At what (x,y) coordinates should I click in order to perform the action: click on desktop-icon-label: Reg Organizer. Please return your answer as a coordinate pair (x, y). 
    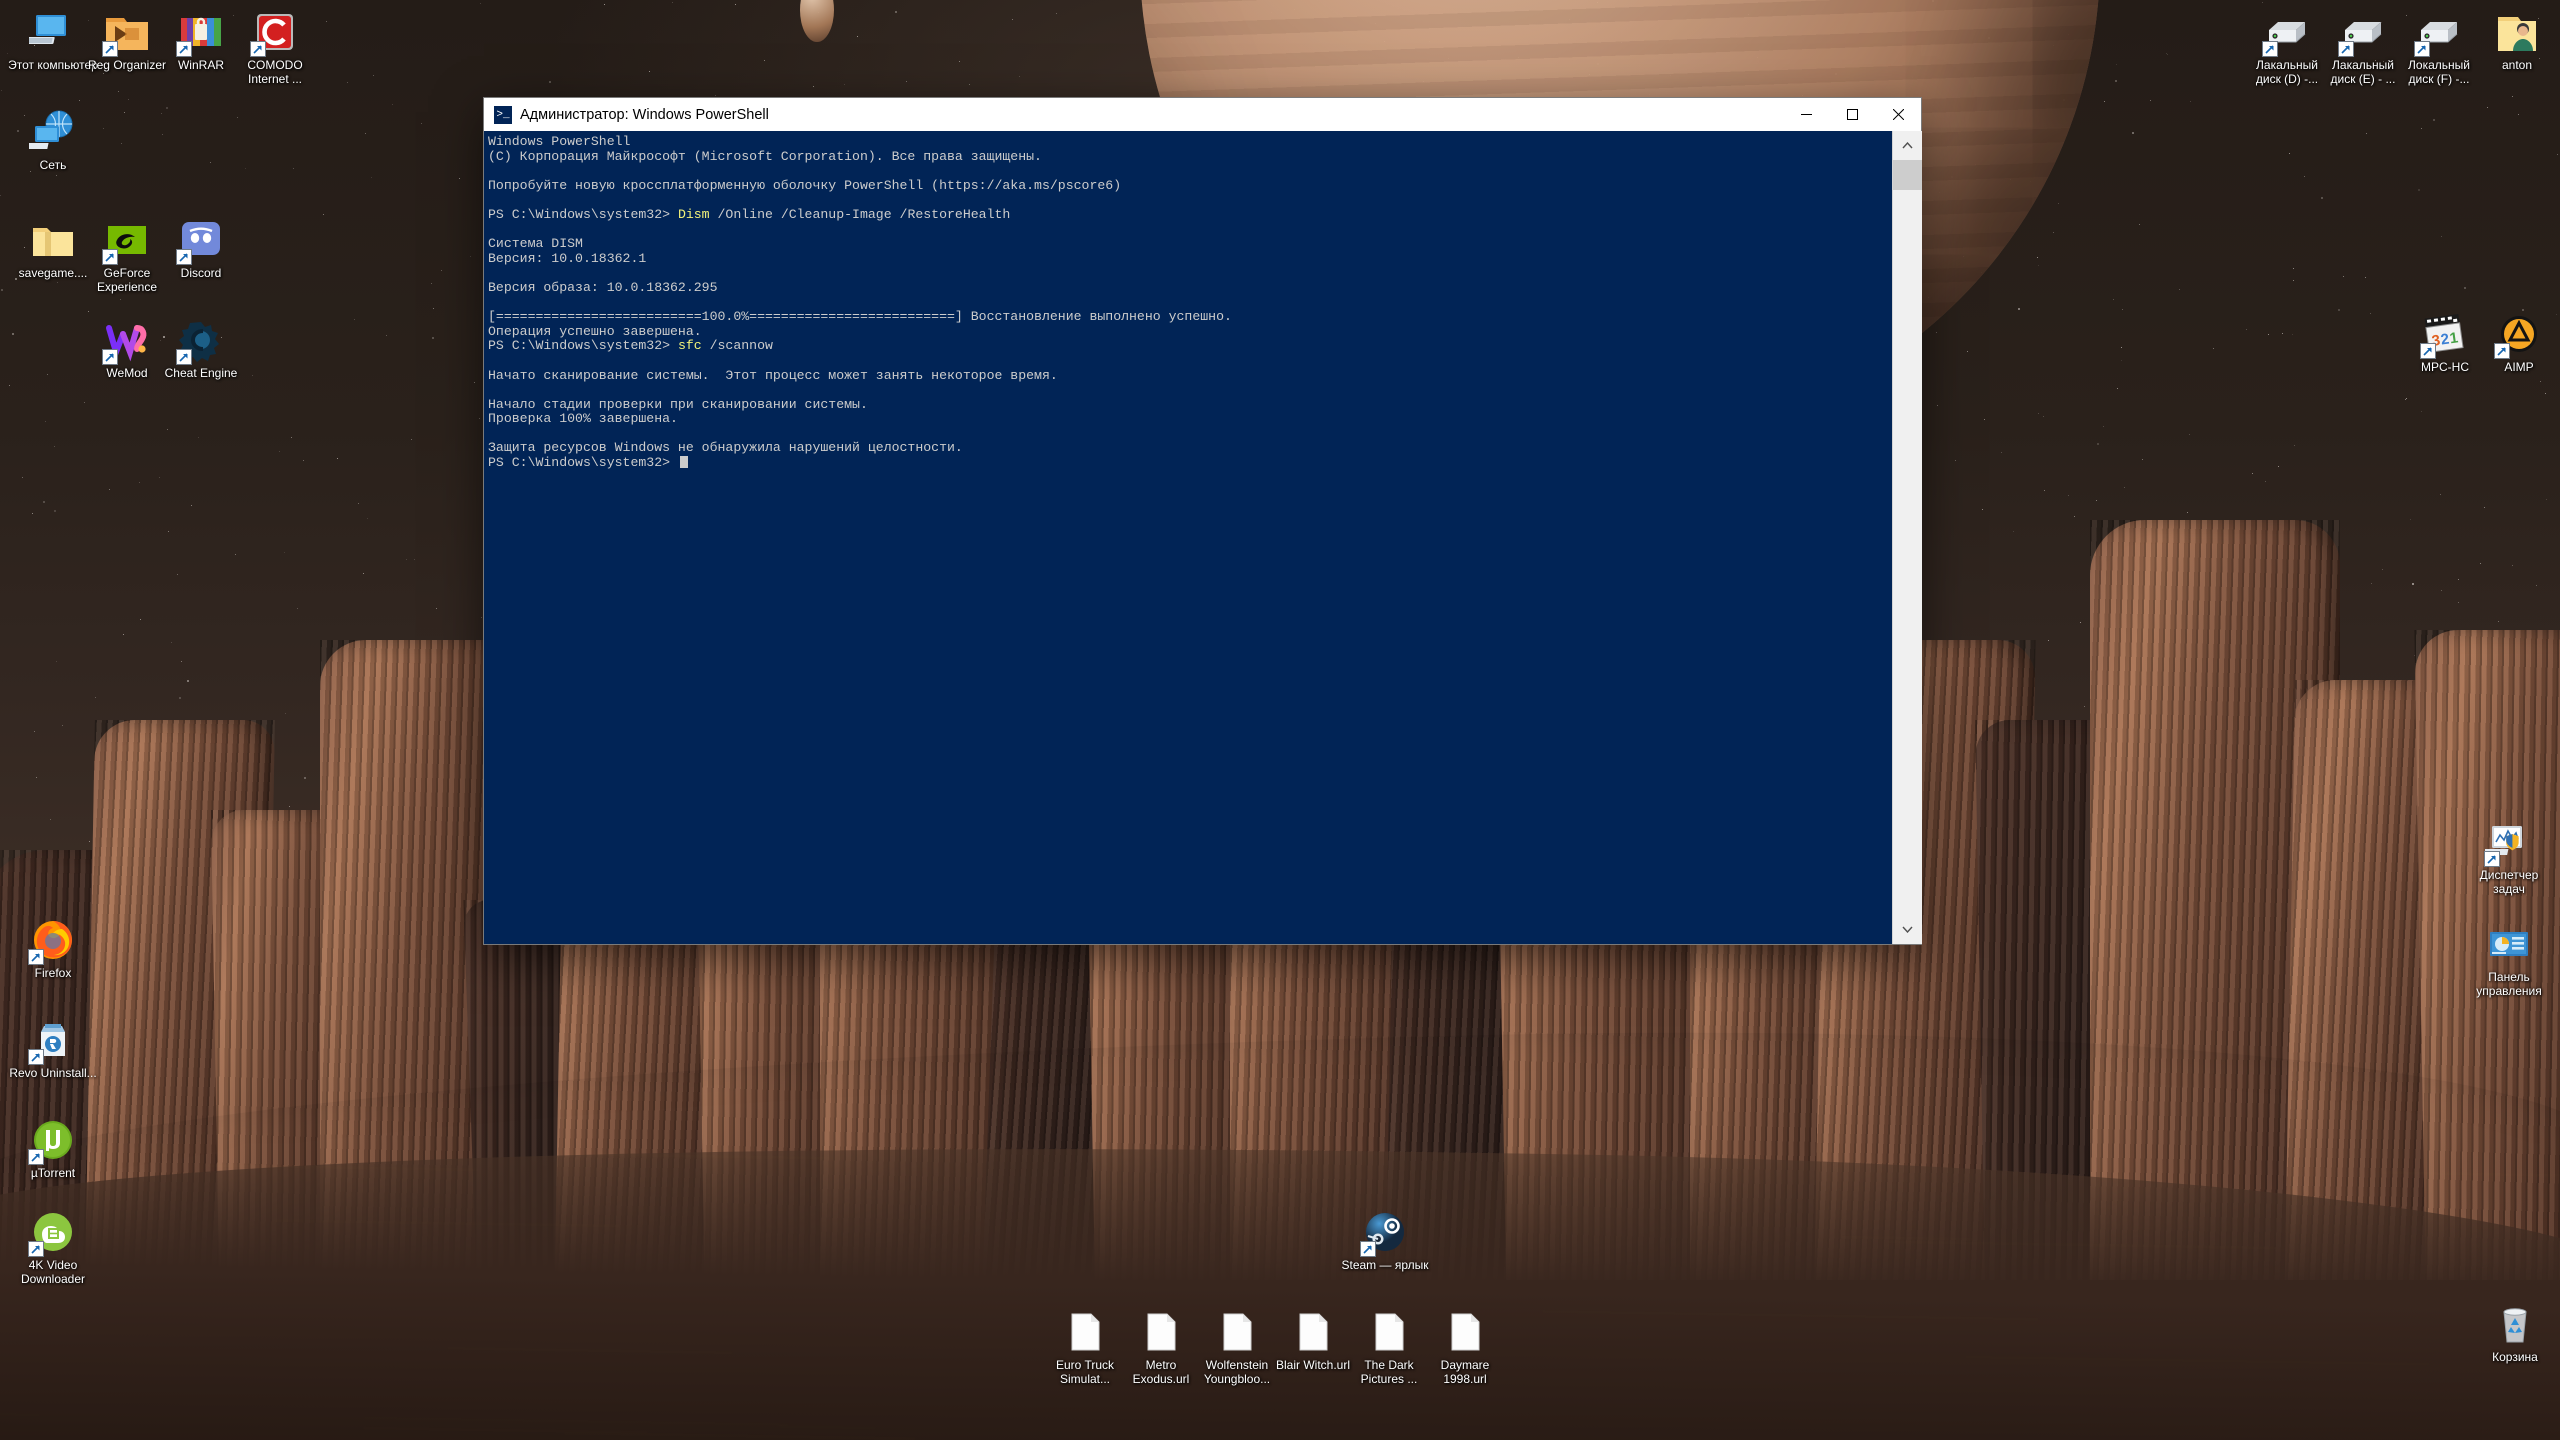
    Looking at the image, I should click on (127, 65).